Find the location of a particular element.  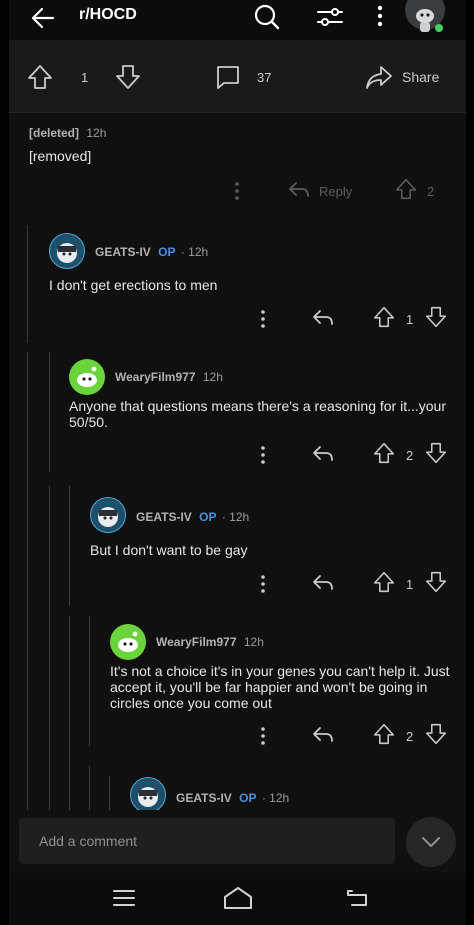

comment-body: I don't get erections to men is located at coordinates (133, 285).